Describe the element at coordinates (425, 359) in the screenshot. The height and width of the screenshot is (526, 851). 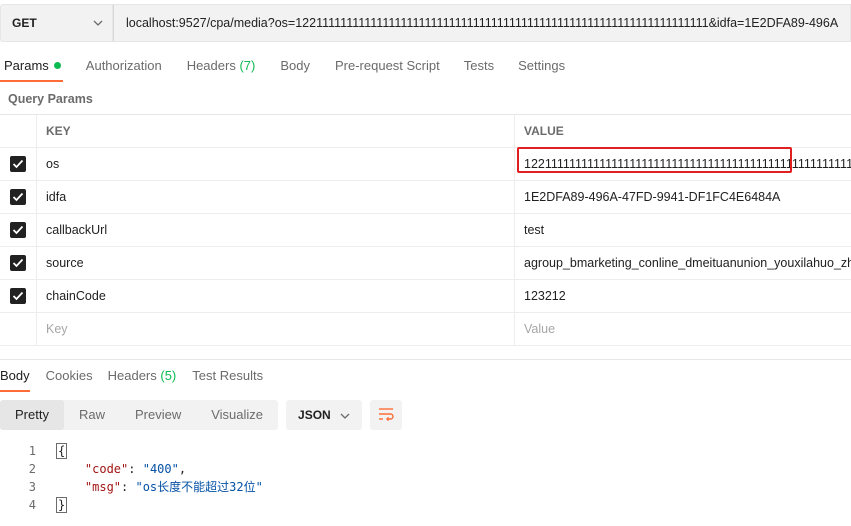
I see `pane-divider` at that location.